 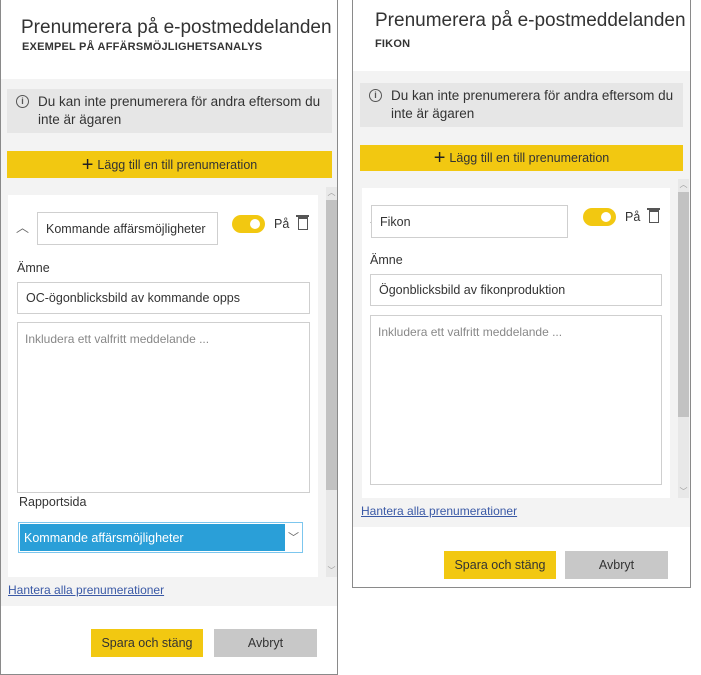 I want to click on subject-input: OC-ögonblicksbild av kommande opps, so click(x=163, y=298).